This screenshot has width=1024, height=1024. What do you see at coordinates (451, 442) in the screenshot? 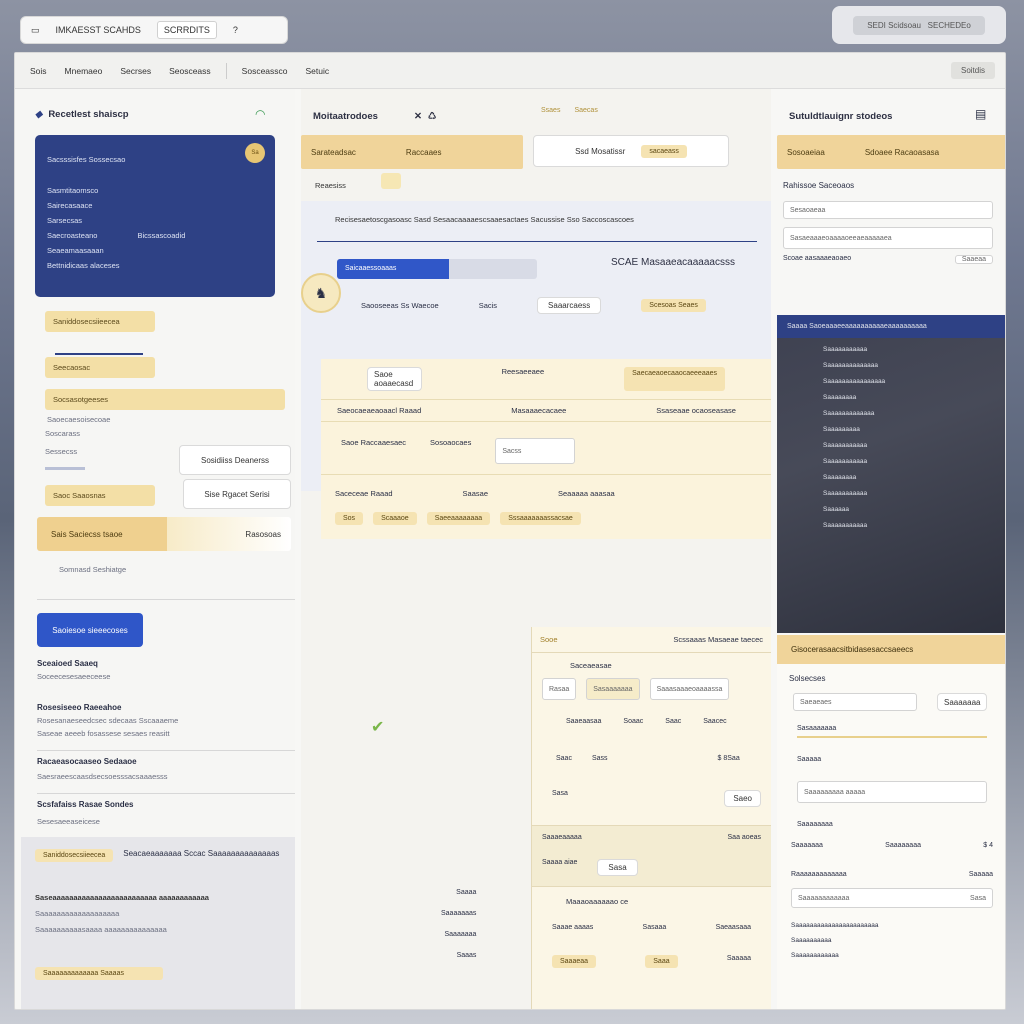
I see `block-cell: Sosoaocaes` at bounding box center [451, 442].